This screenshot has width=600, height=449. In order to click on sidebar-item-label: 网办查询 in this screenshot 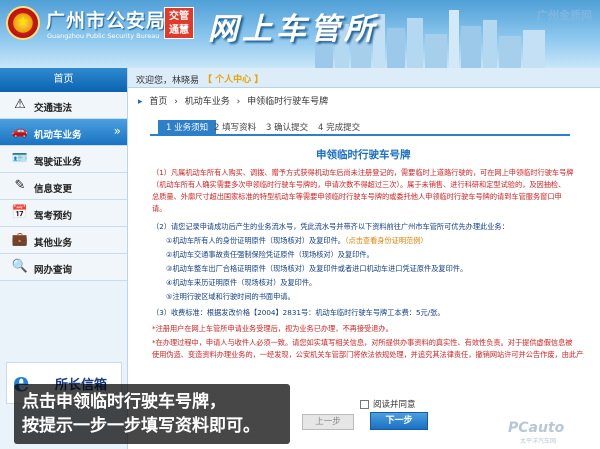, I will do `click(53, 270)`.